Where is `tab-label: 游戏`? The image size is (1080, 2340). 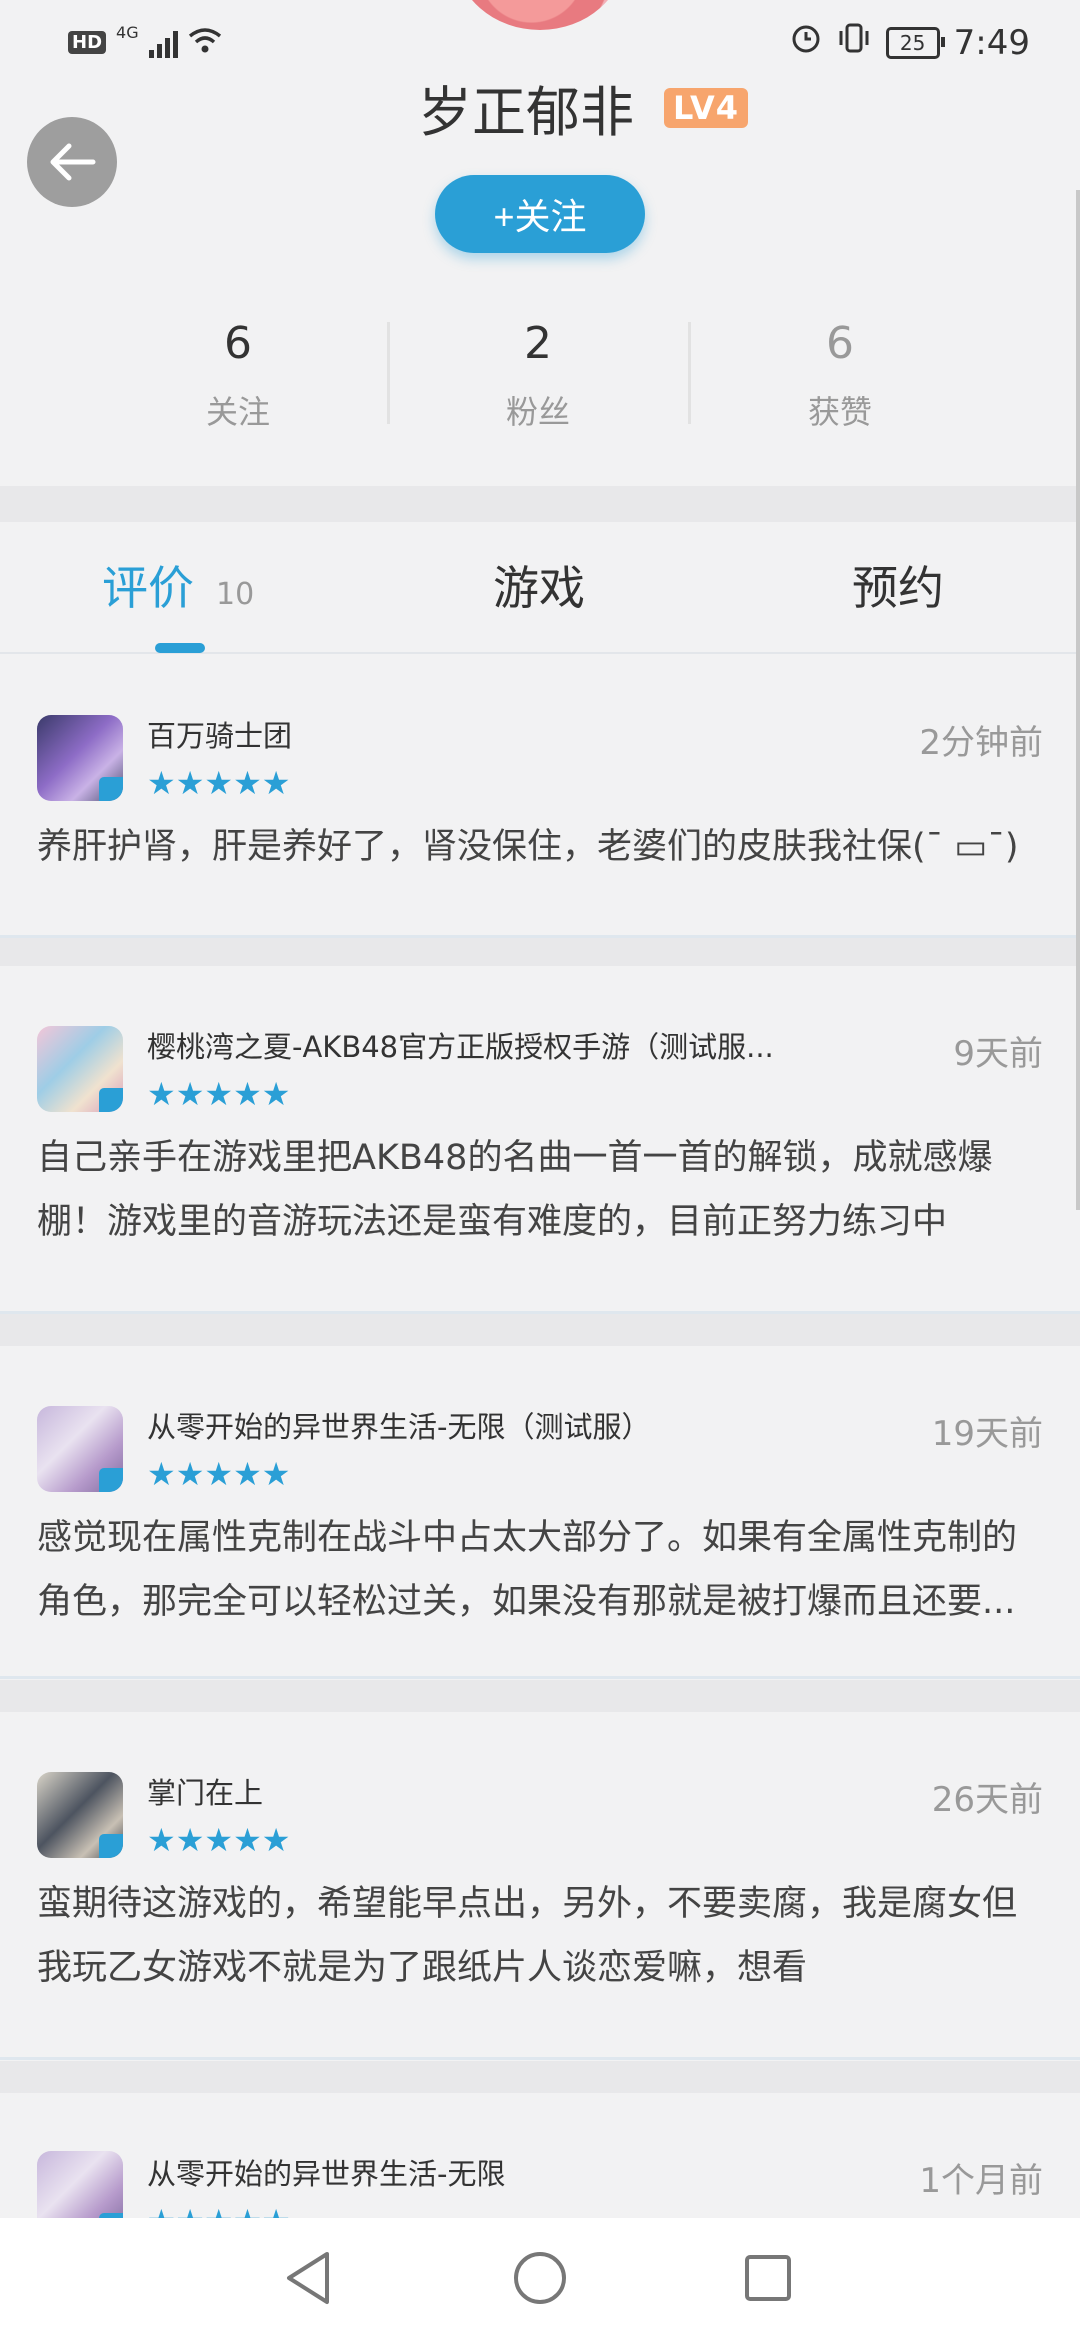
tab-label: 游戏 is located at coordinates (539, 588).